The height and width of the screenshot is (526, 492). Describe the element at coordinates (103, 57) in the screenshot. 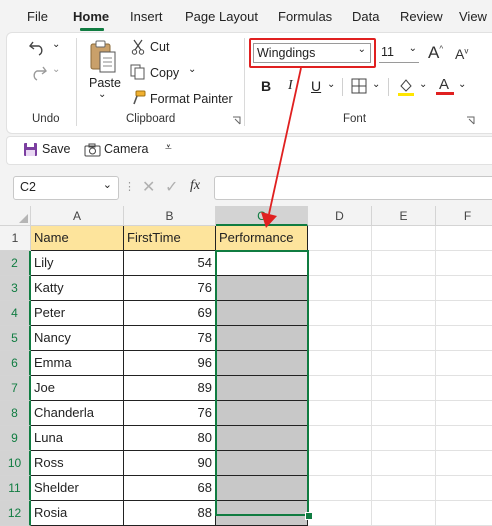

I see `paste-icon` at that location.